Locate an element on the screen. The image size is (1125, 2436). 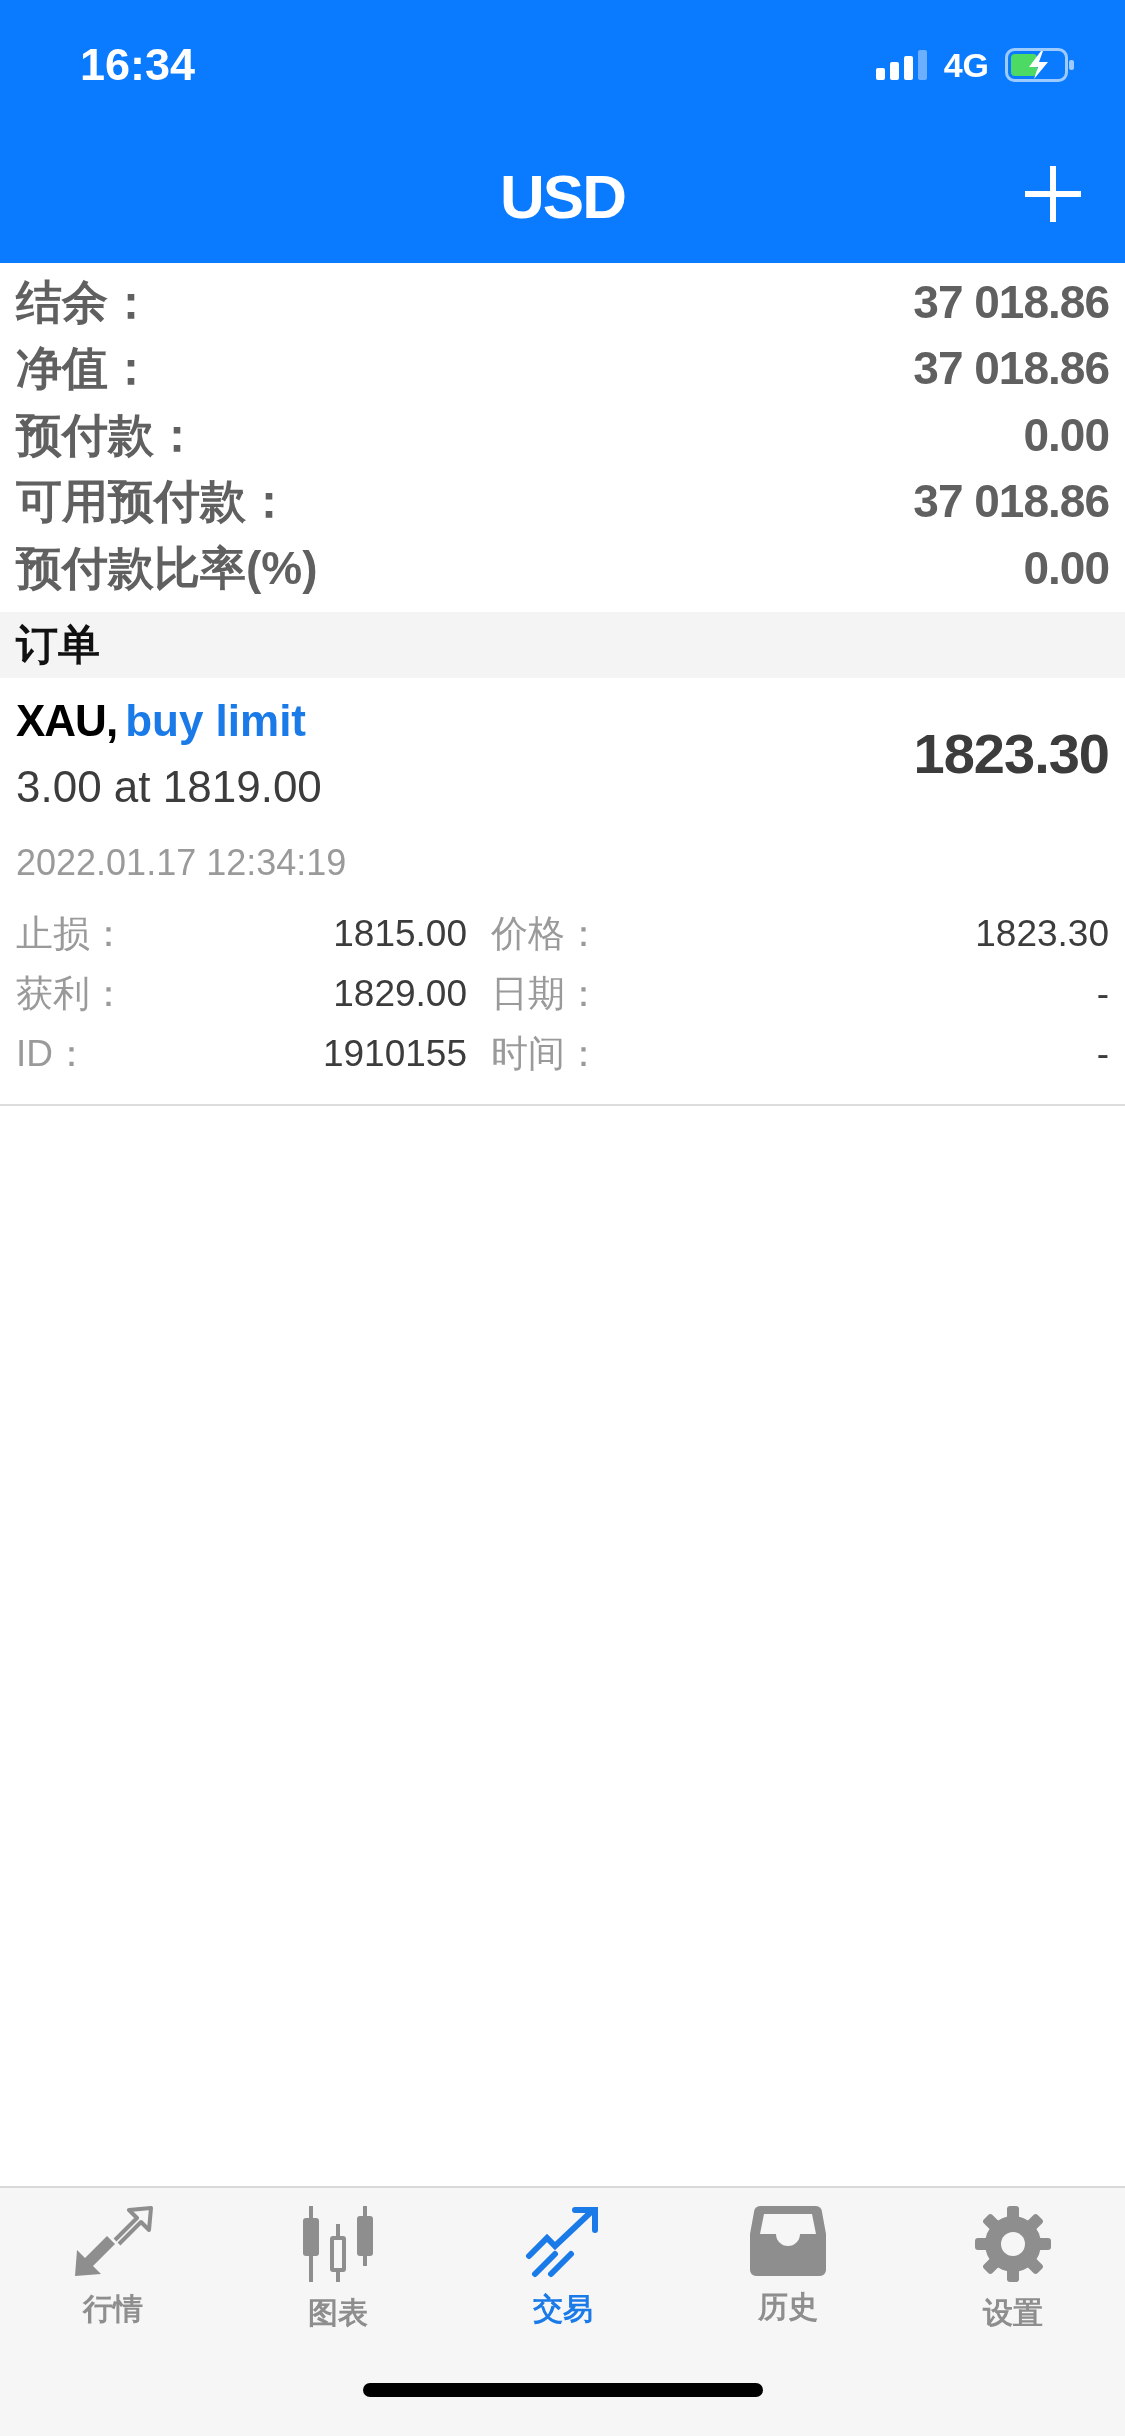
summary-label: 结余： is located at coordinates (85, 302).